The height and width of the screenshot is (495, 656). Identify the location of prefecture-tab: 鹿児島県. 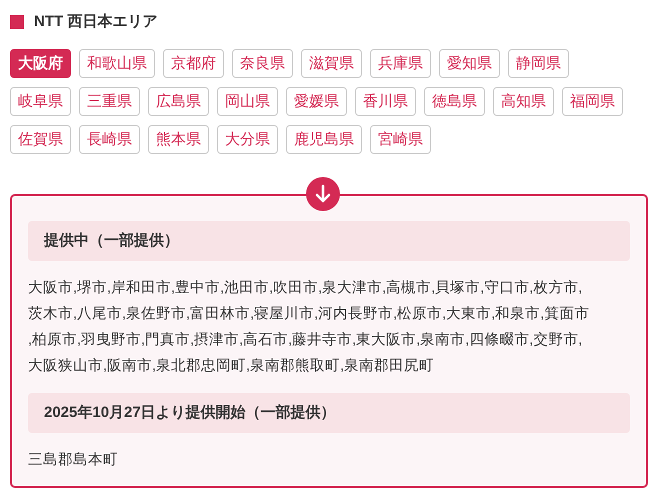
(324, 139).